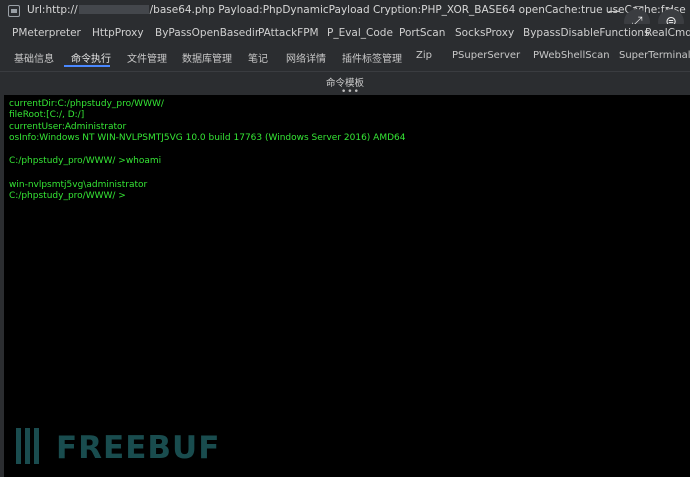 Image resolution: width=690 pixels, height=477 pixels. What do you see at coordinates (91, 57) in the screenshot?
I see `tab-command-exec: 命令执行` at bounding box center [91, 57].